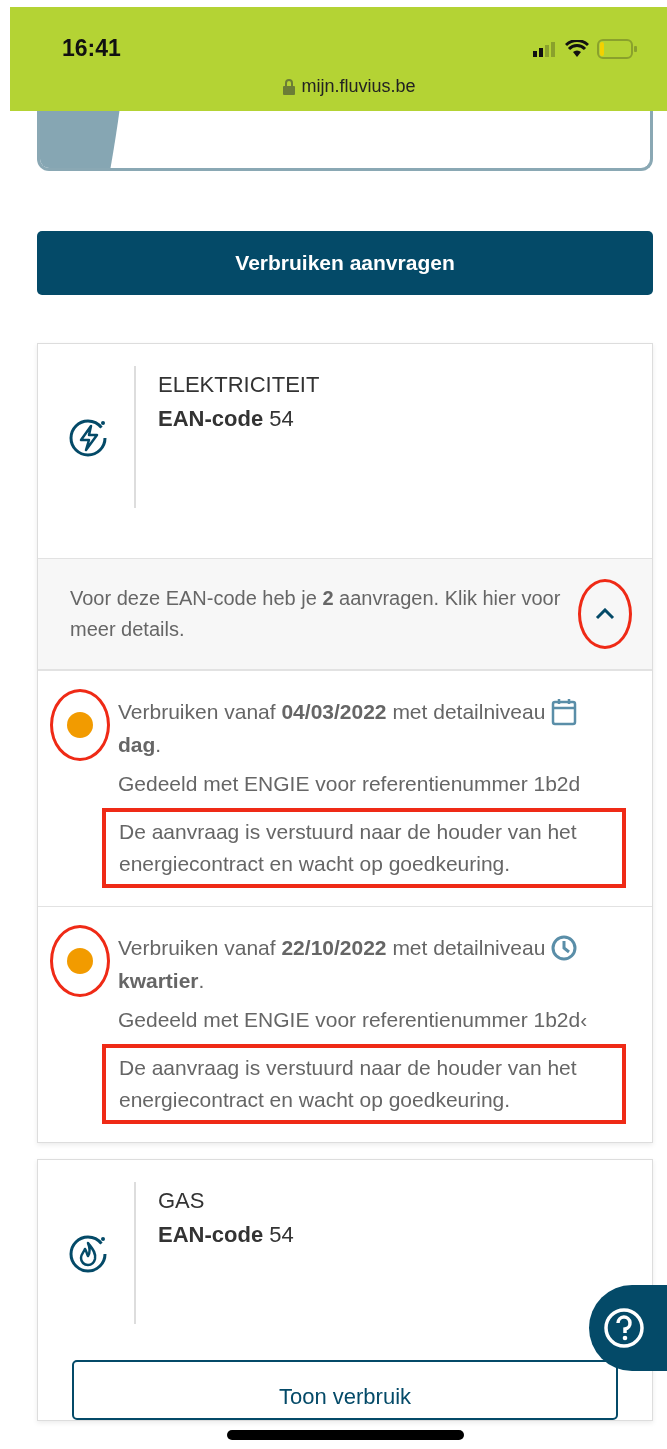 The width and height of the screenshot is (667, 1449). What do you see at coordinates (332, 712) in the screenshot?
I see `request-period: Verbruiken vanaf 04/03/2022 met detailniveau` at bounding box center [332, 712].